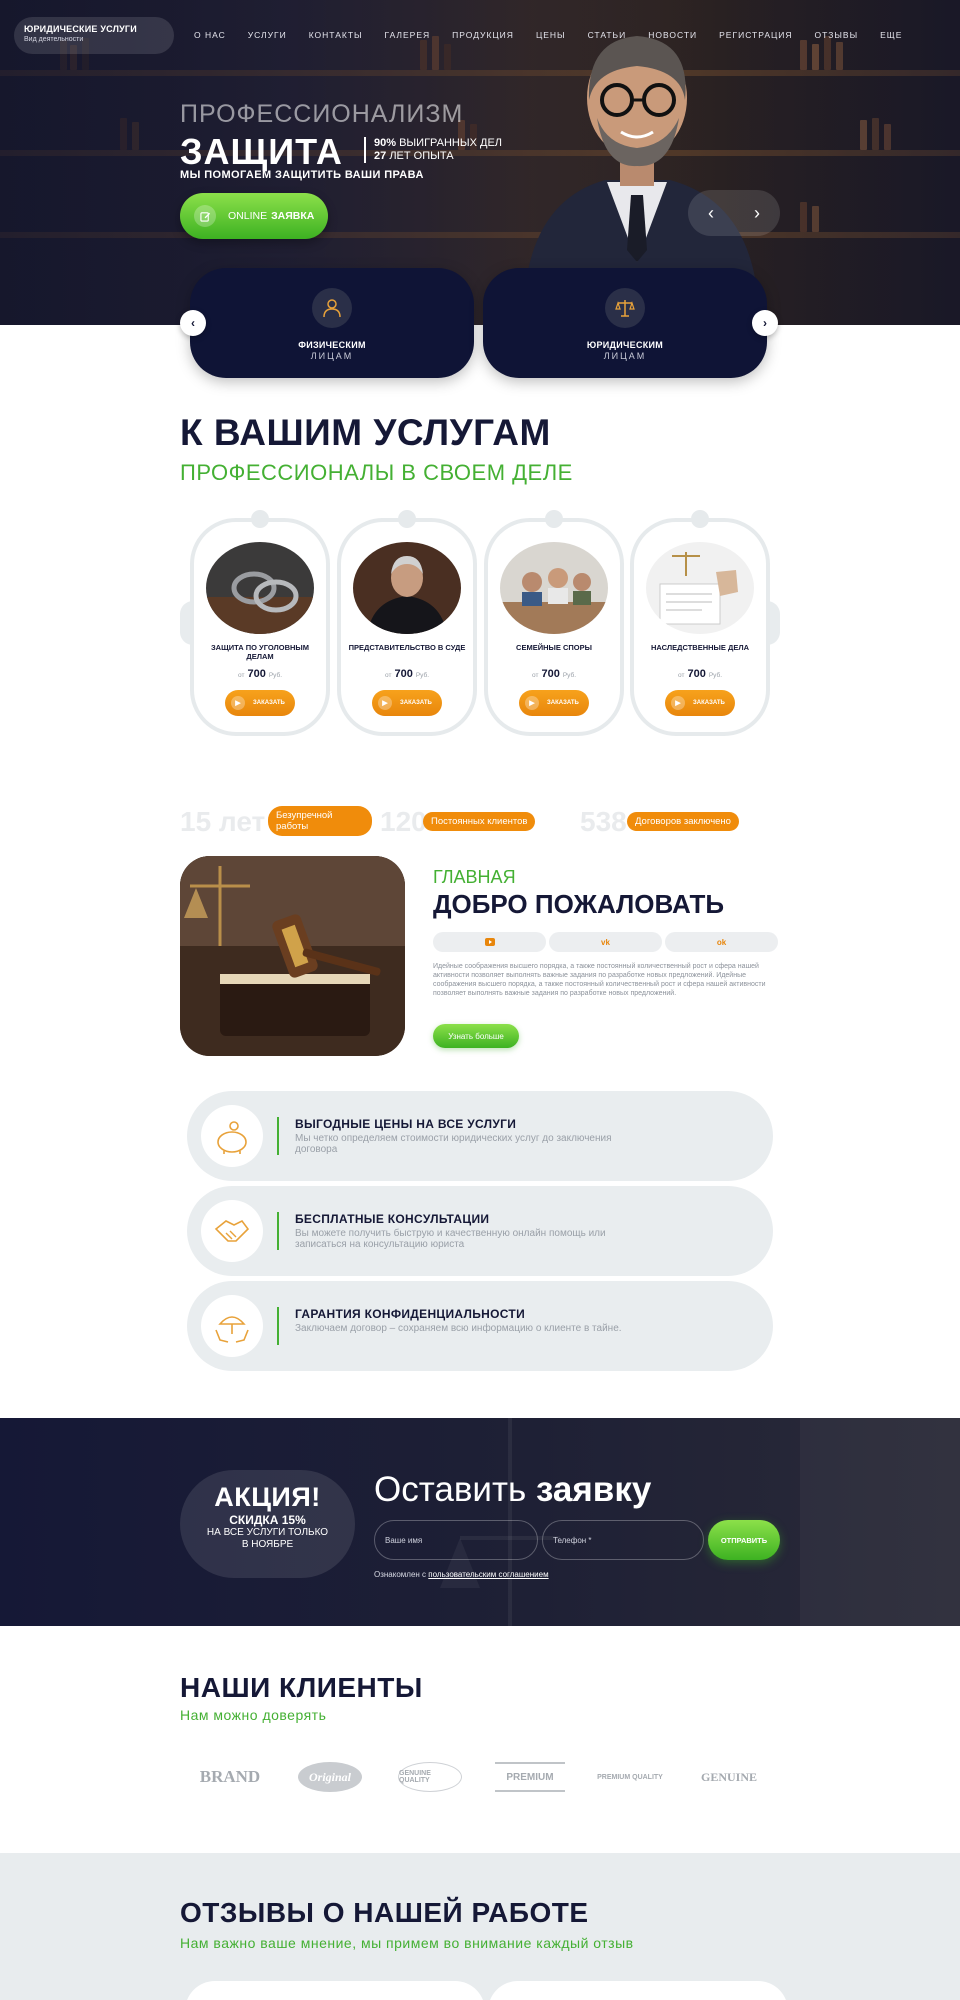 This screenshot has height=2000, width=960. What do you see at coordinates (711, 213) in the screenshot?
I see `hero-prev-arrow-icon: ‹` at bounding box center [711, 213].